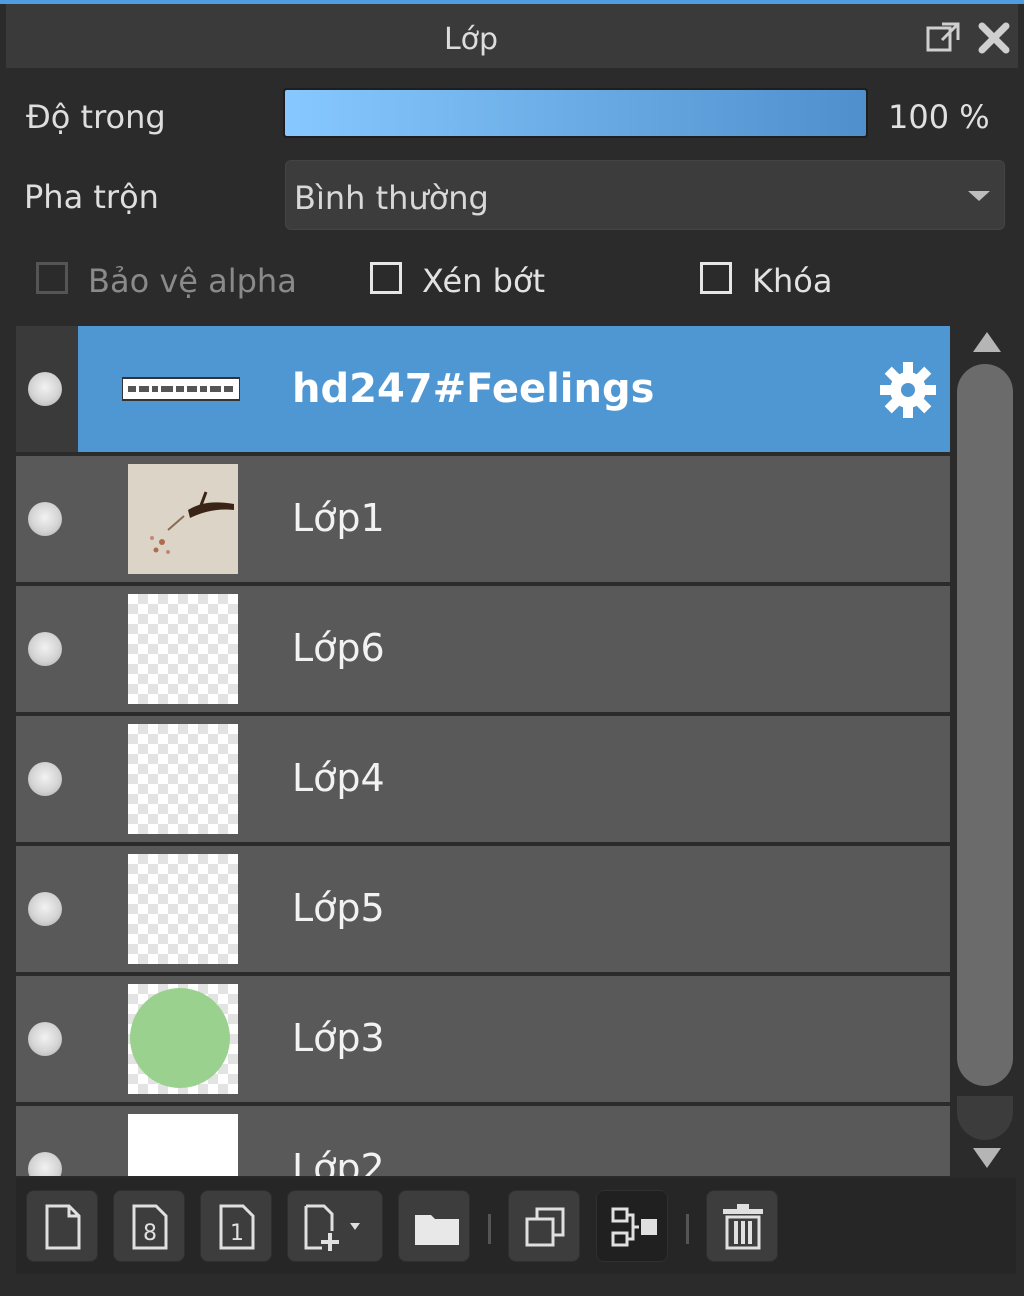  What do you see at coordinates (512, 36) in the screenshot?
I see `panel-title-bar: Lớp` at bounding box center [512, 36].